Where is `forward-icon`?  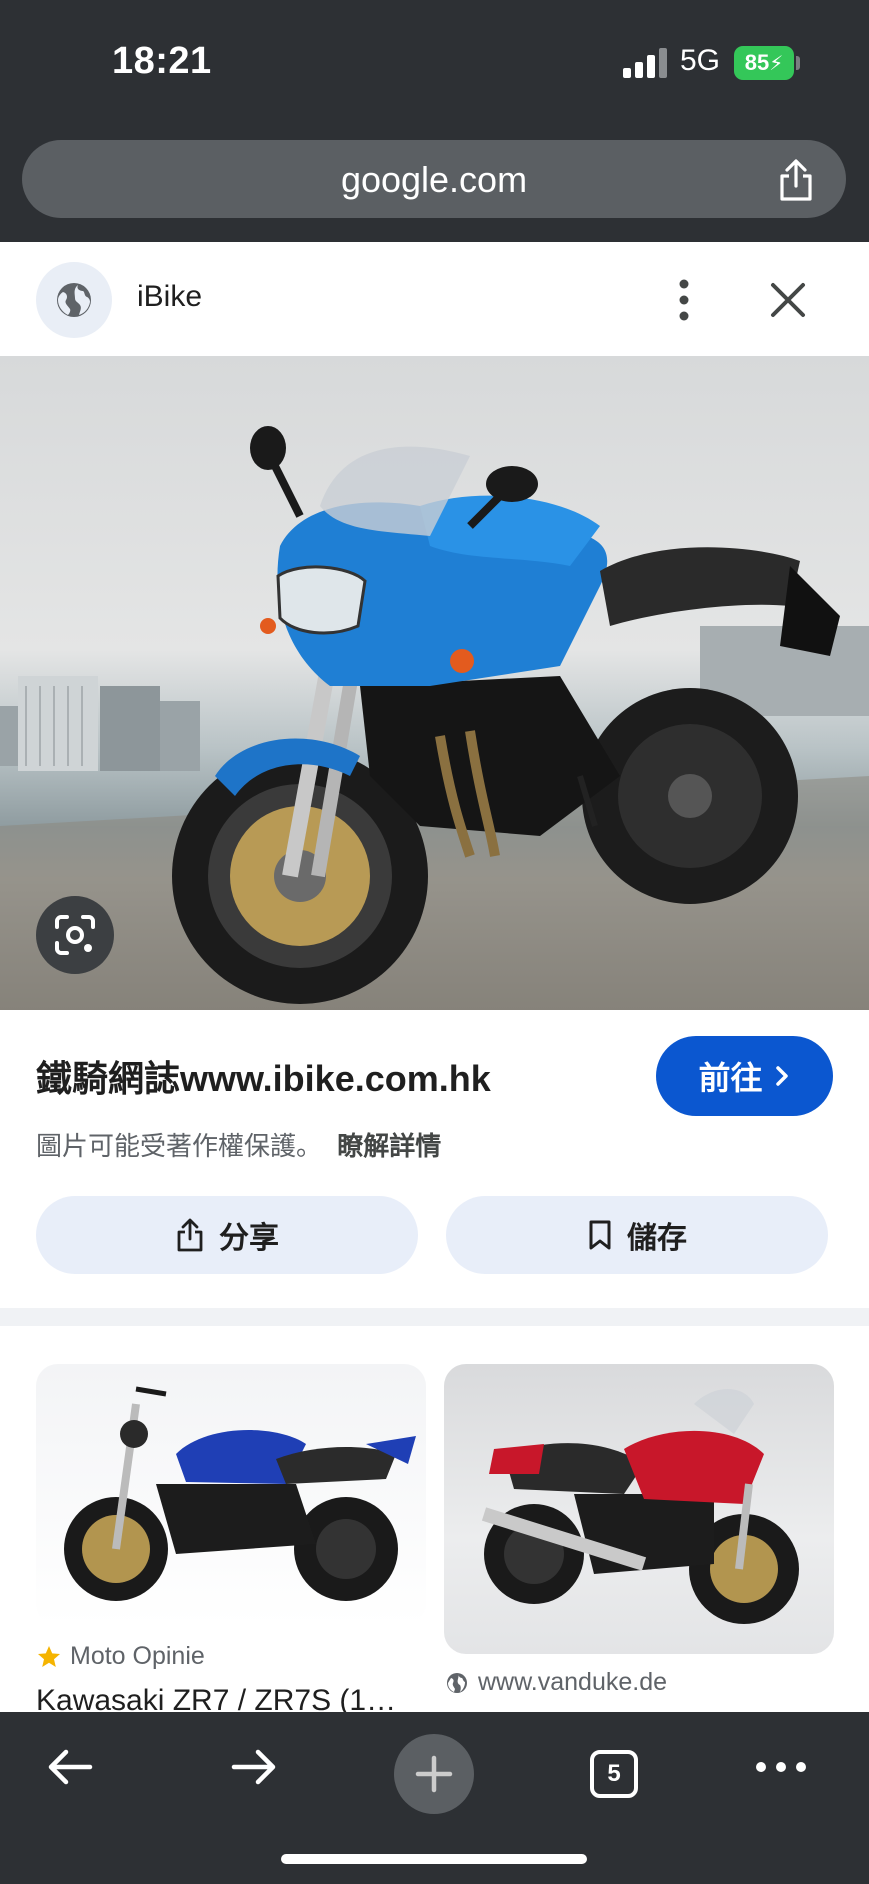
forward-icon is located at coordinates (253, 1767).